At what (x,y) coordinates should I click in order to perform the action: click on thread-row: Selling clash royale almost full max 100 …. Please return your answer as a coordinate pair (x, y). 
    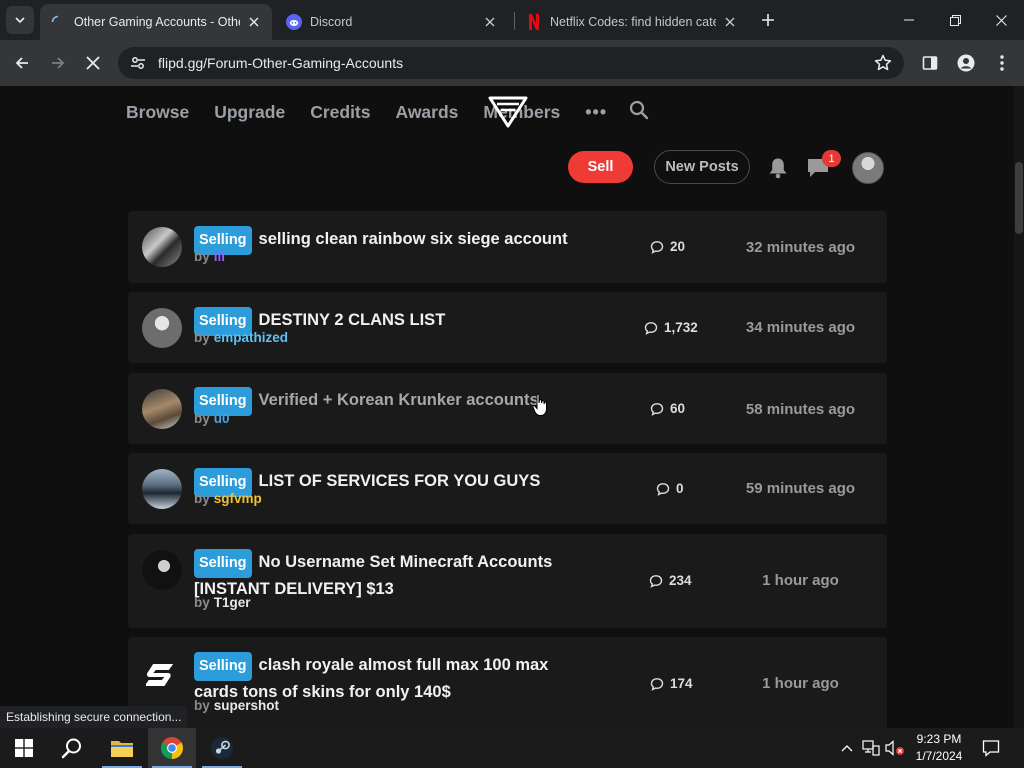
    Looking at the image, I should click on (507, 682).